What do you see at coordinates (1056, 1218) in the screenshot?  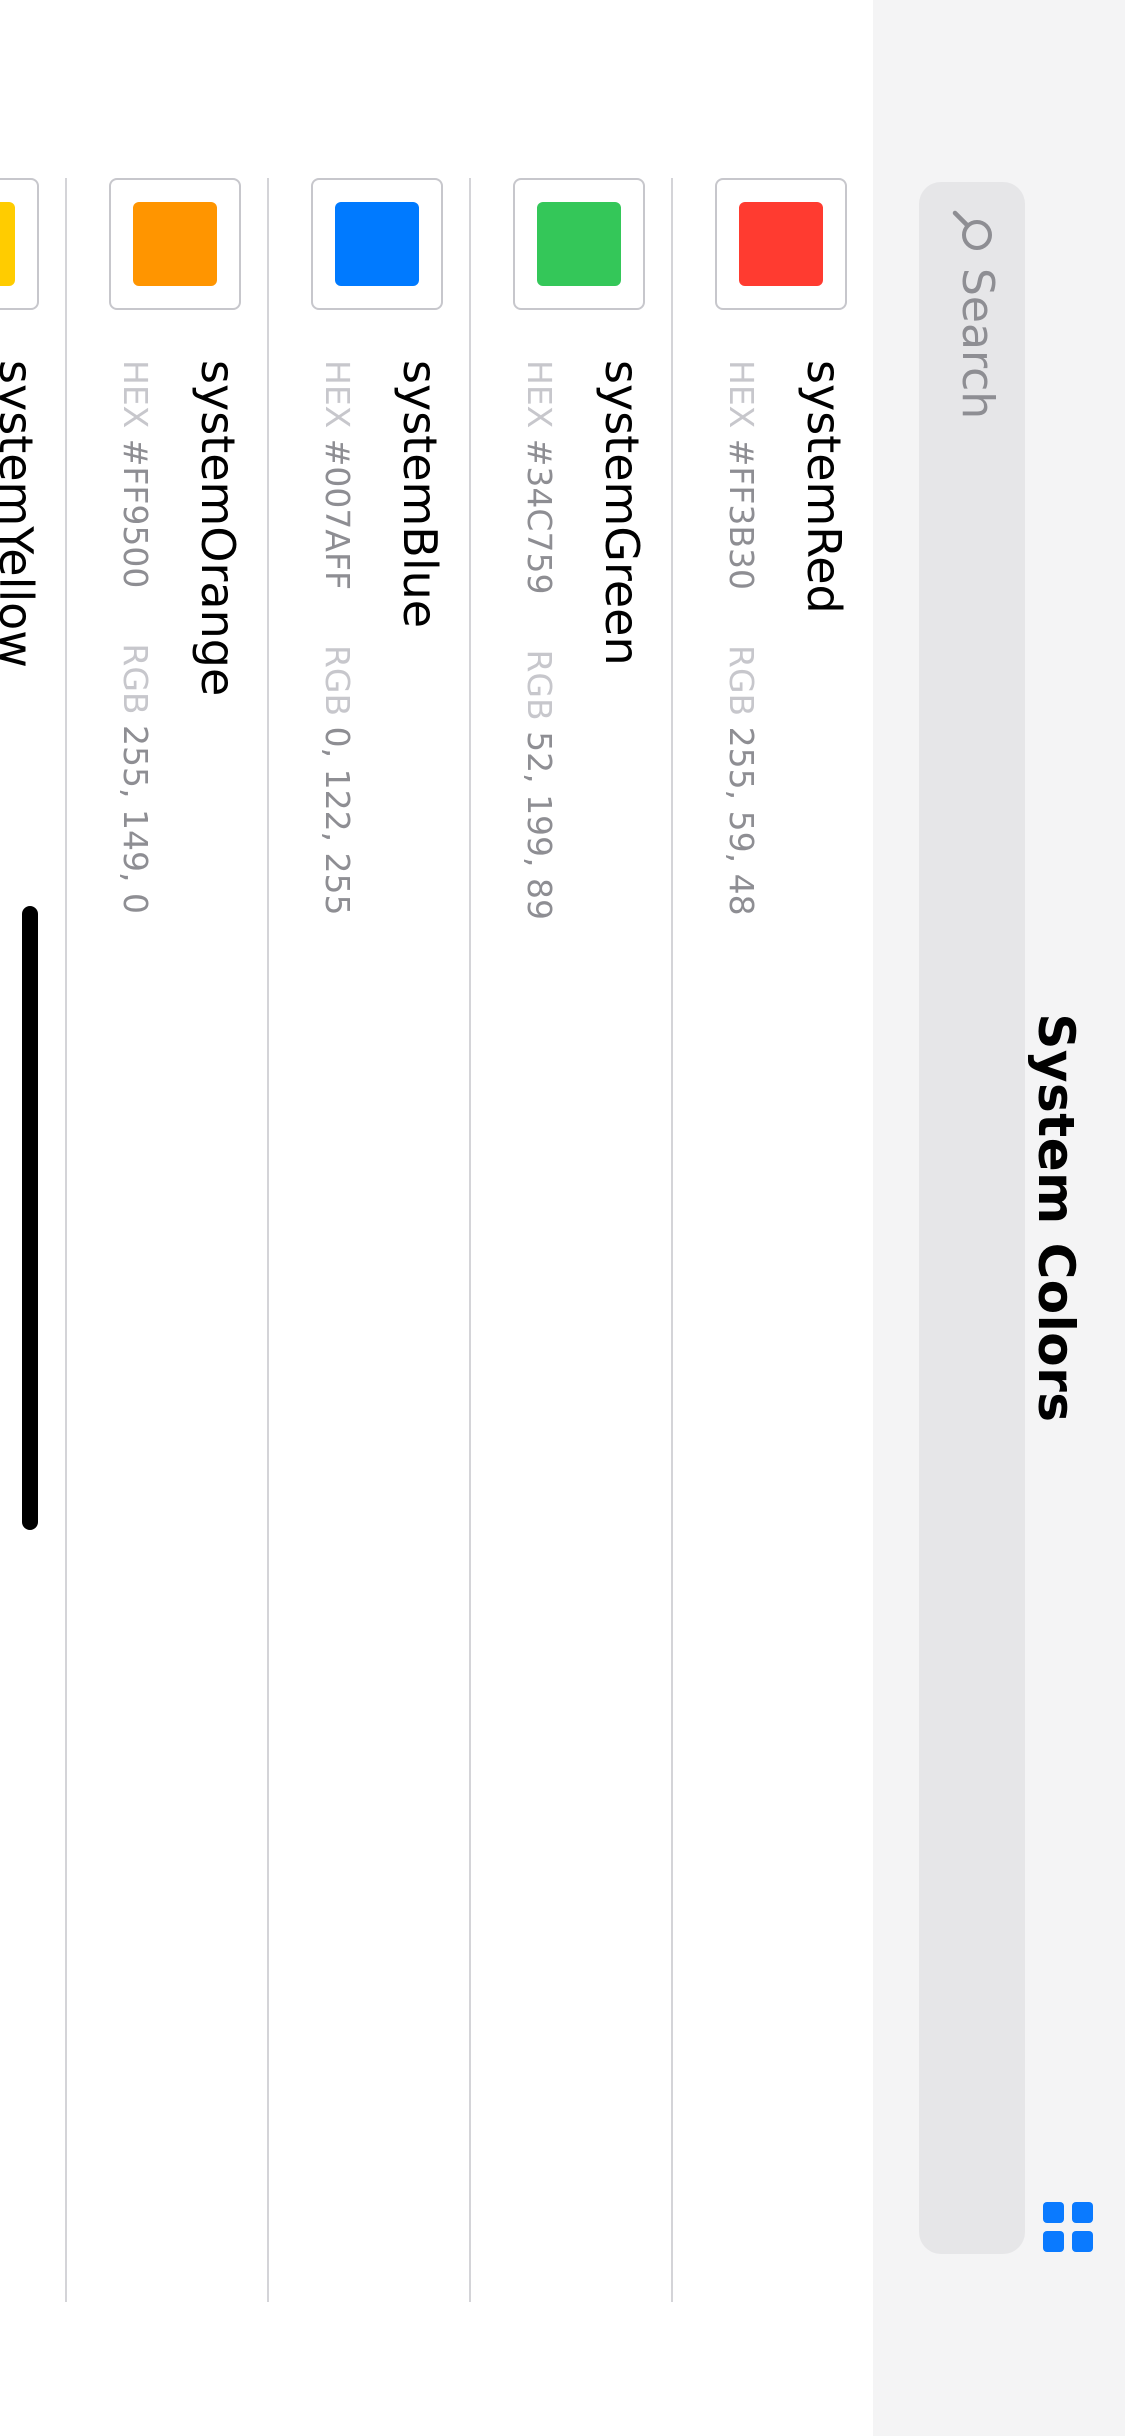 I see `page-title: System Colors` at bounding box center [1056, 1218].